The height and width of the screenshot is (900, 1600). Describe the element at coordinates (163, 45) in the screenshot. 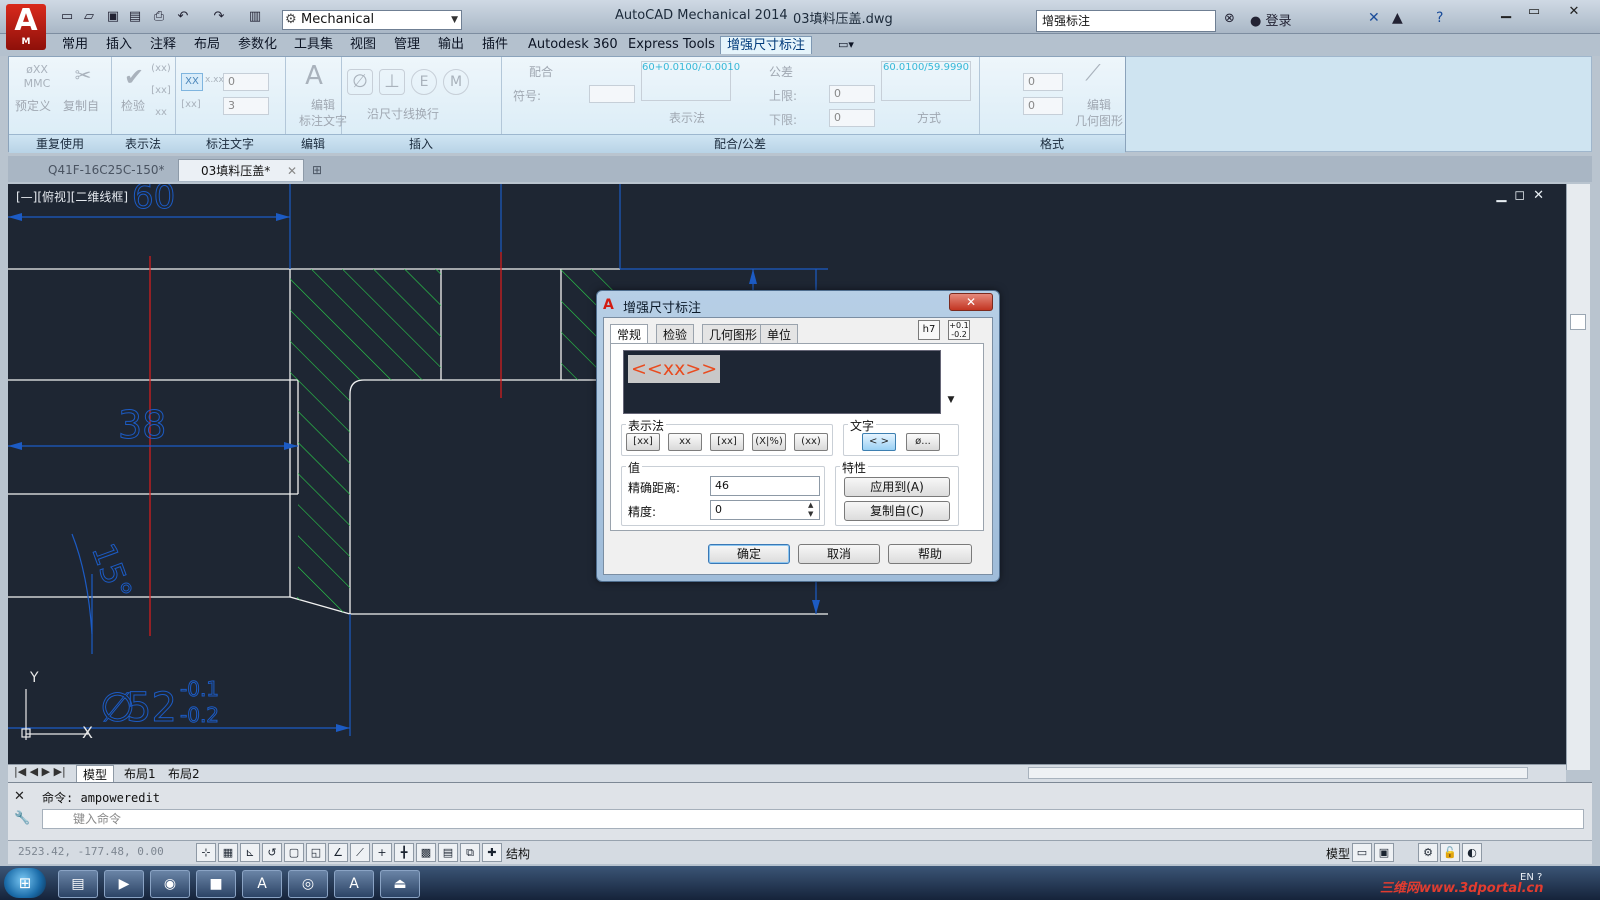

I see `tab-annotate: 注释` at that location.